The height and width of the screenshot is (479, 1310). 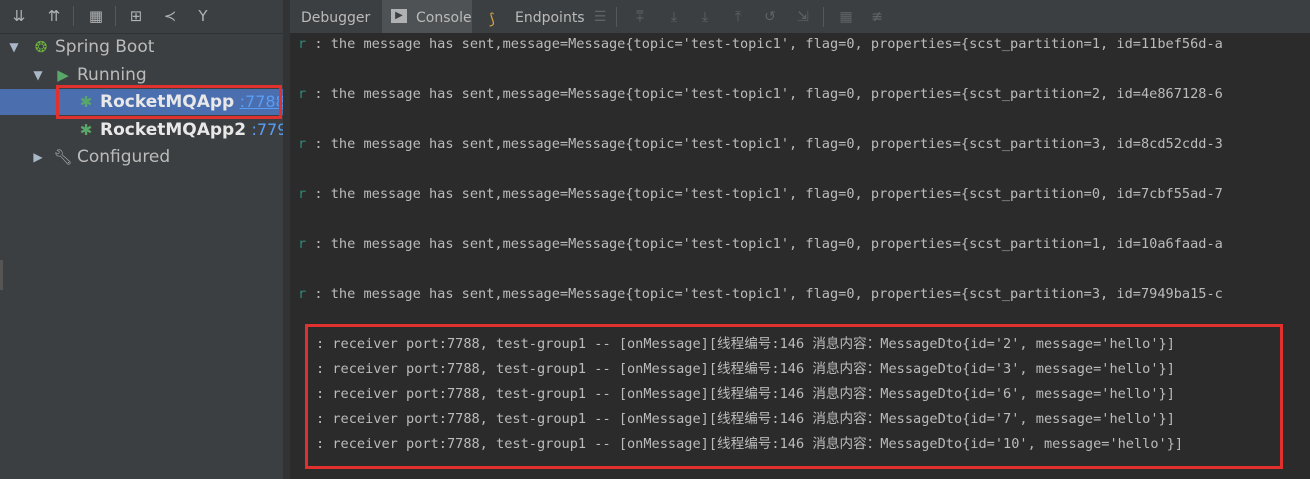 I want to click on step-into-icon: ⤓, so click(x=705, y=17).